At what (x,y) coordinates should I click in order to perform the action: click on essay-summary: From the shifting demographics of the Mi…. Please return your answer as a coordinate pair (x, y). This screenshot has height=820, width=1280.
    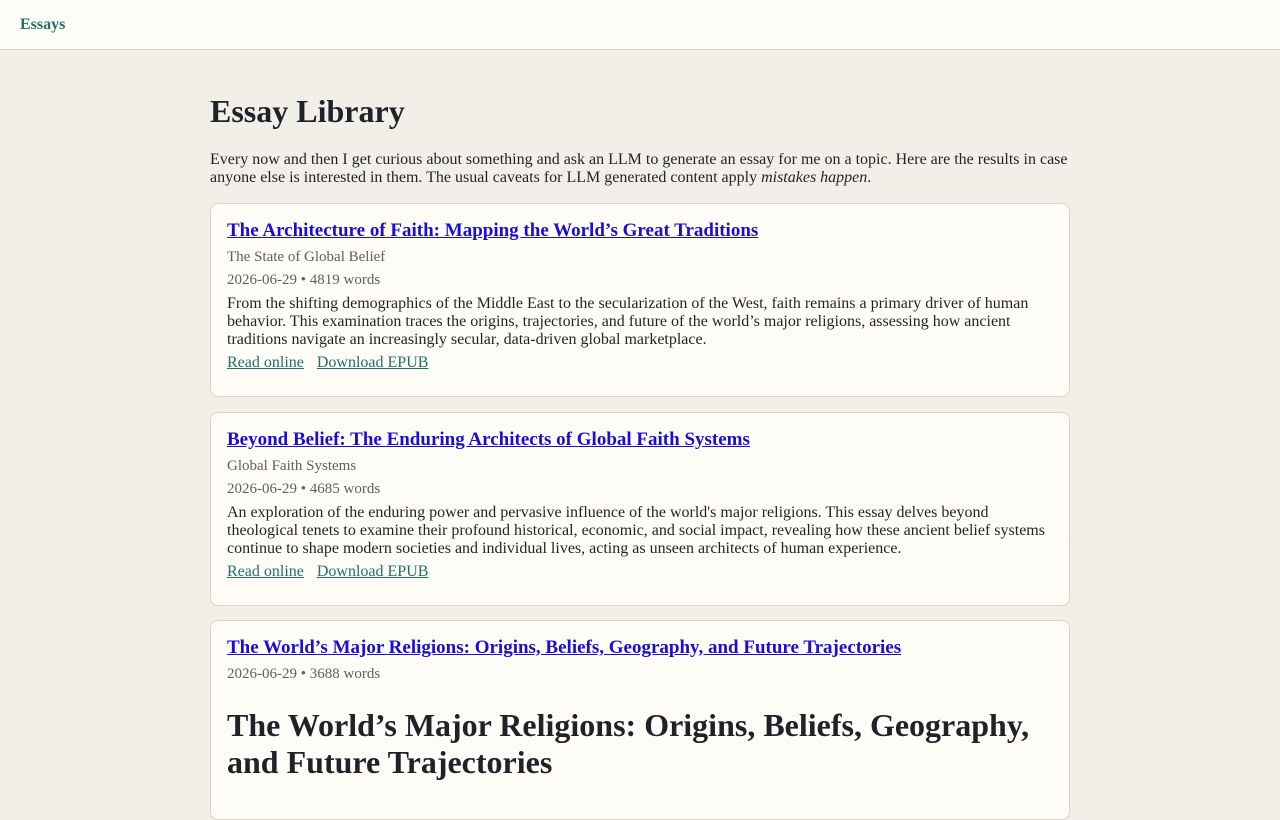
    Looking at the image, I should click on (628, 321).